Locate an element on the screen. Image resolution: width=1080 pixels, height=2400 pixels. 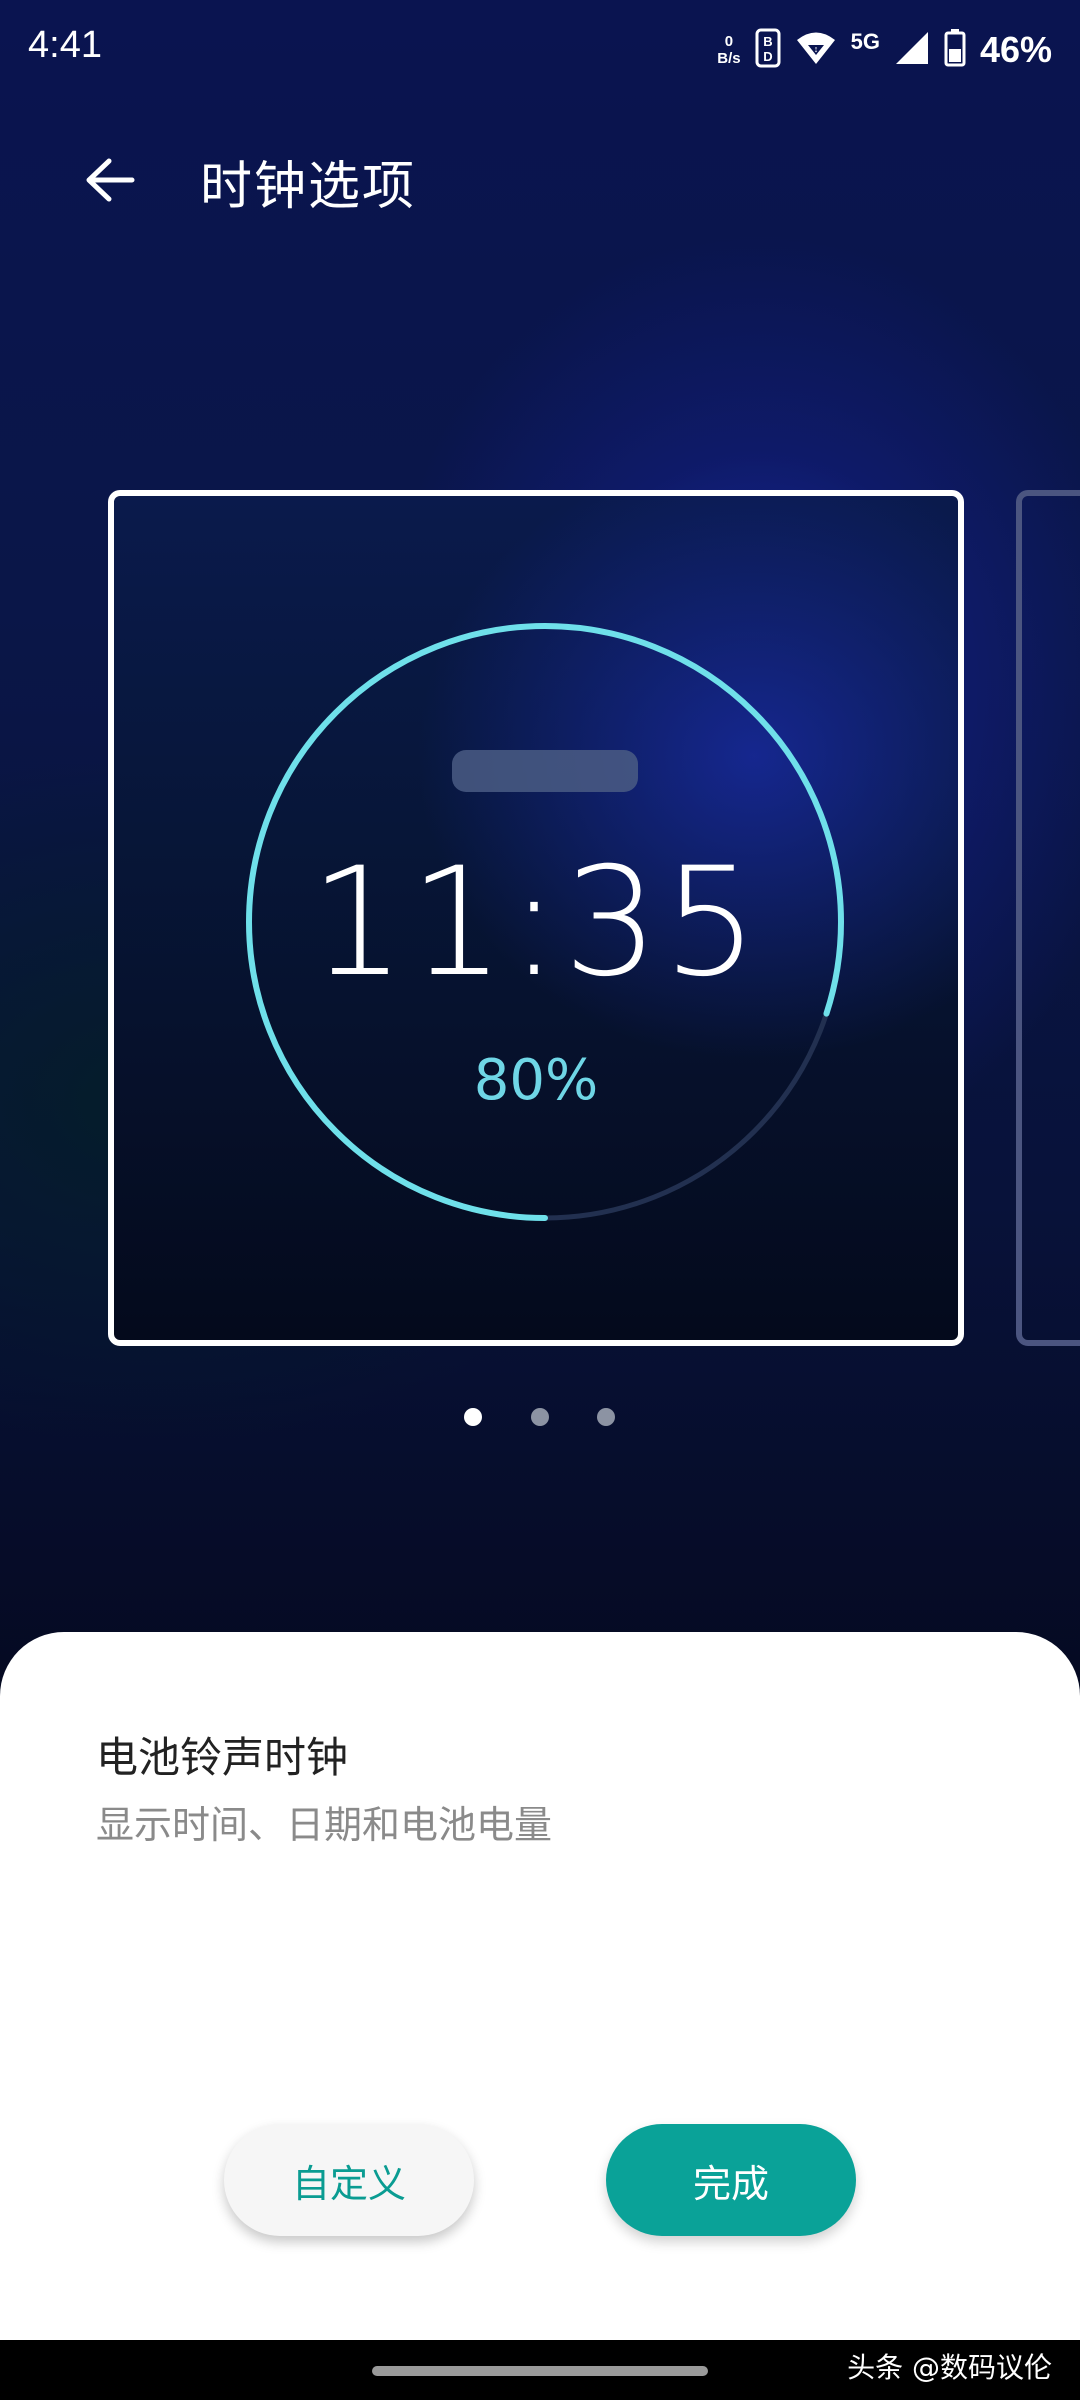
svg-text: B is located at coordinates (767, 41).